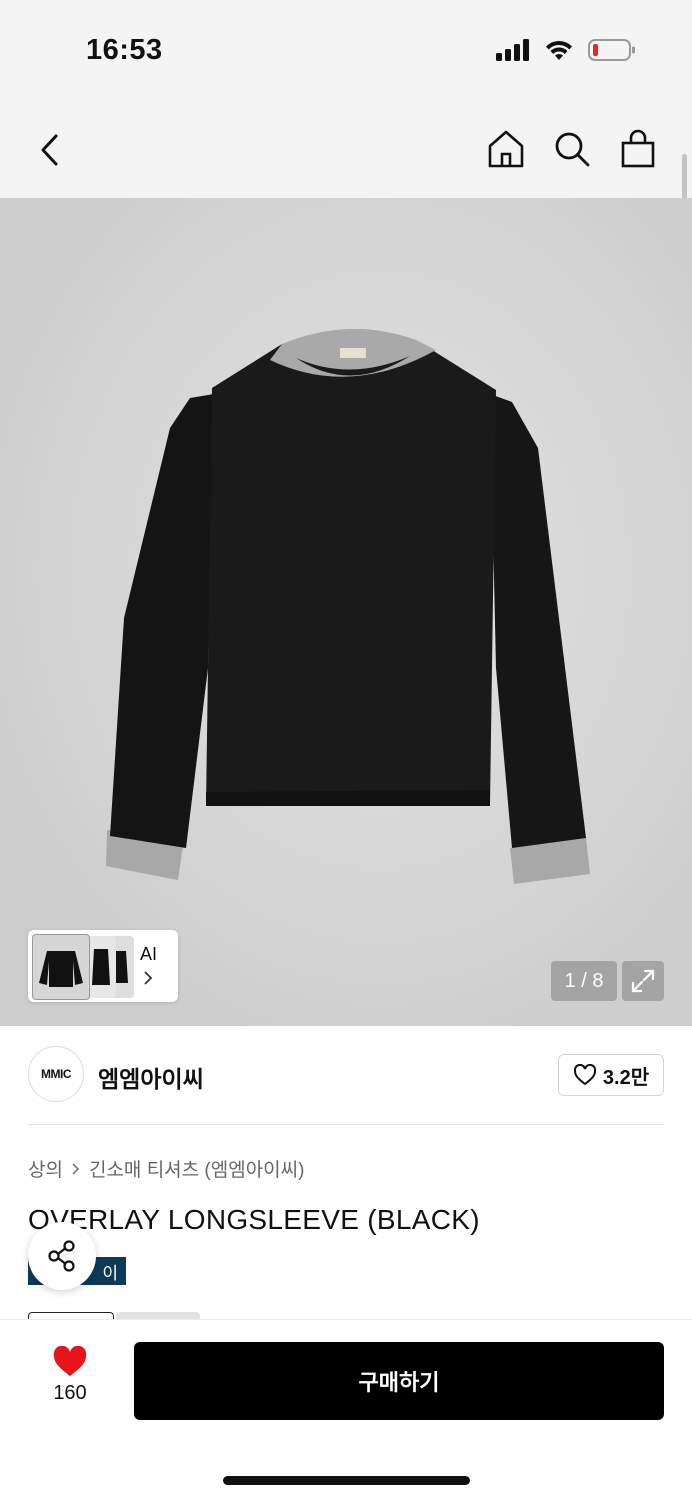  What do you see at coordinates (584, 1075) in the screenshot?
I see `heart-outline-icon` at bounding box center [584, 1075].